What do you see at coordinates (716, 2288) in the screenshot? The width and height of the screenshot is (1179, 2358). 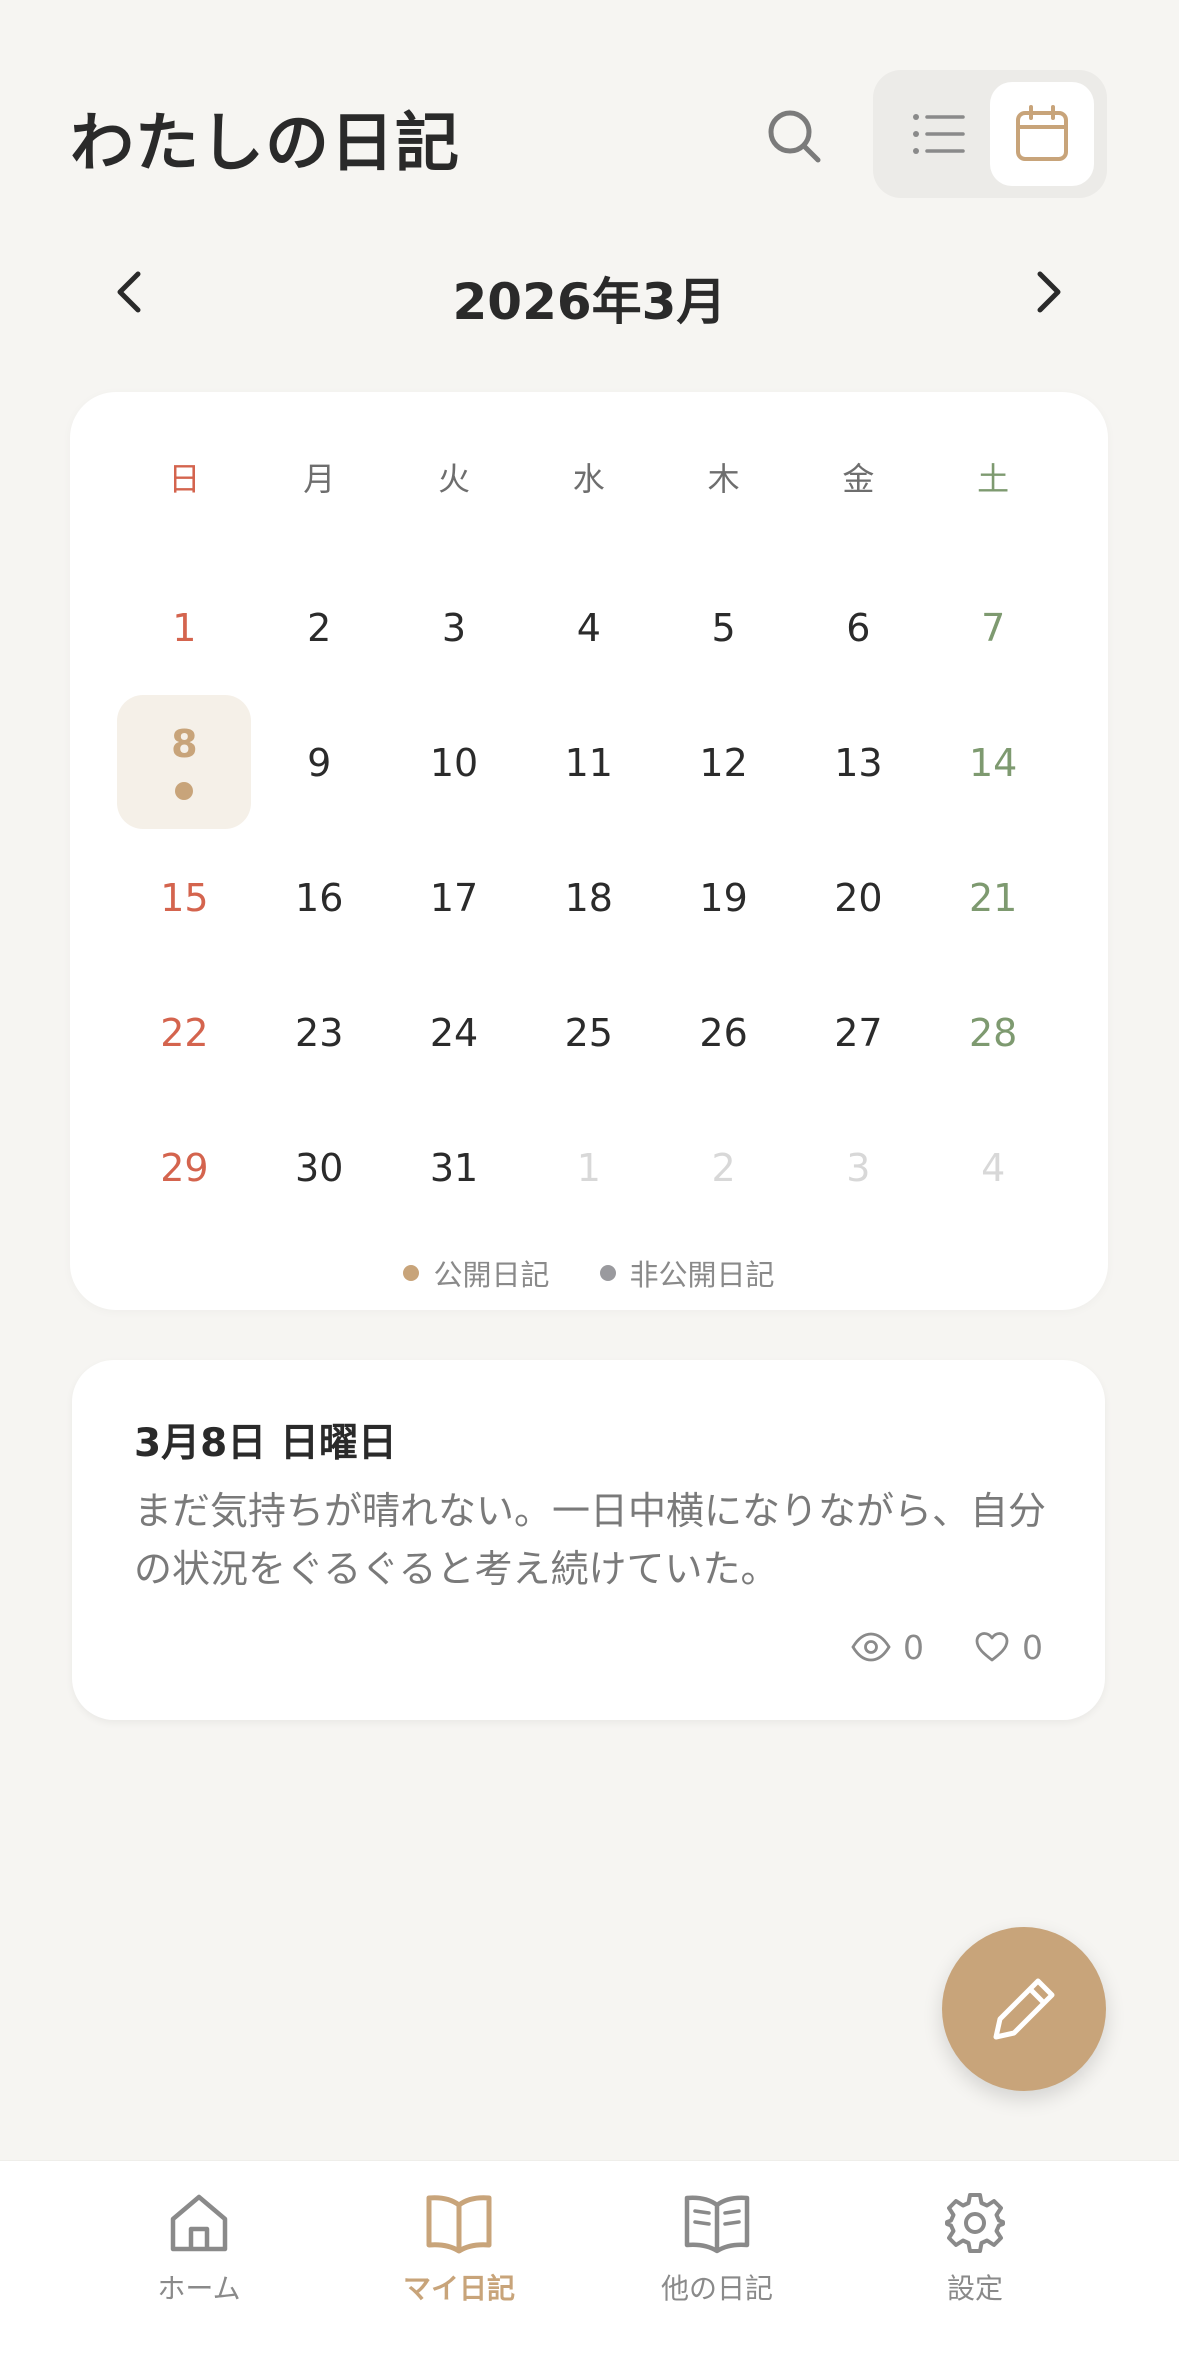 I see `nav-label-other-diaries: 他の日記` at bounding box center [716, 2288].